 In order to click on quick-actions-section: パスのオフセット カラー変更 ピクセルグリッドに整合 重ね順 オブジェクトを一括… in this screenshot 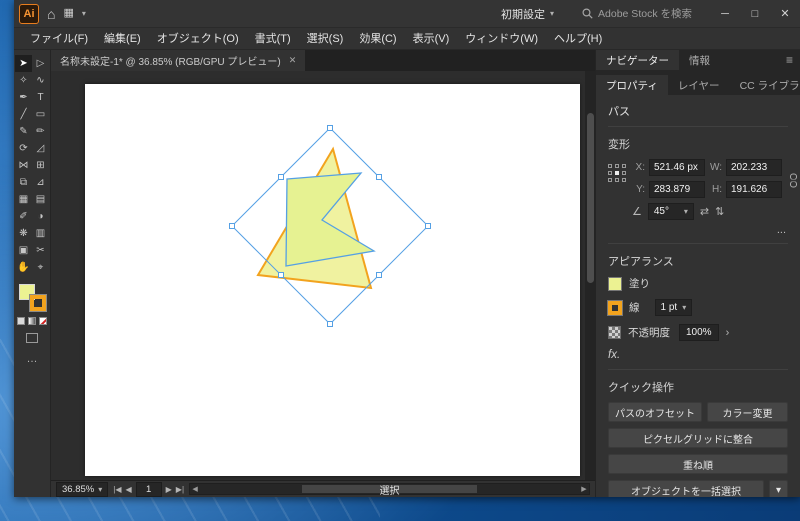, I will do `click(698, 449)`.